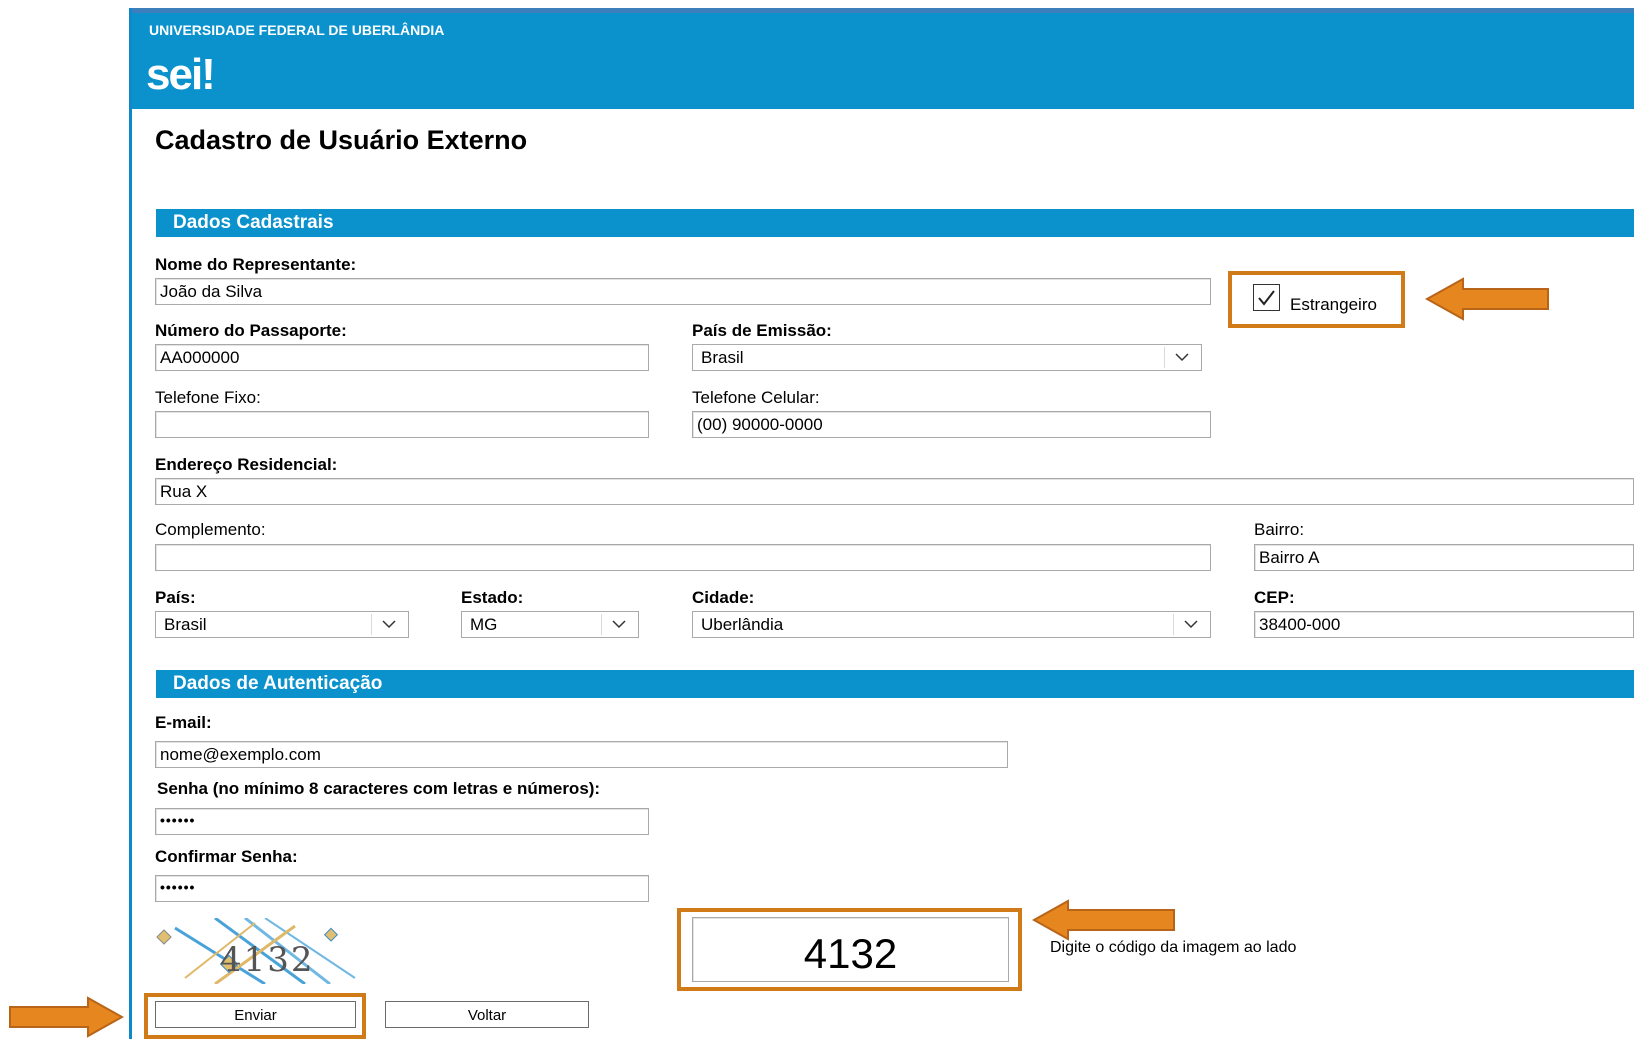 The height and width of the screenshot is (1039, 1634). Describe the element at coordinates (183, 722) in the screenshot. I see `email-label: E-mail:` at that location.